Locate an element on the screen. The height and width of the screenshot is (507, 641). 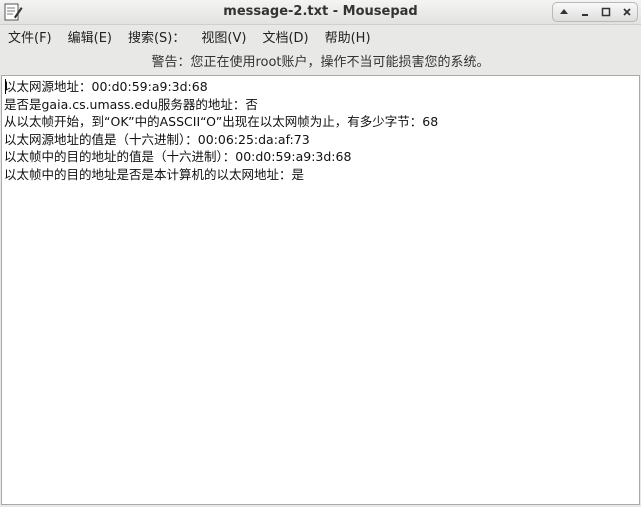
menu-file: 文件(F) is located at coordinates (30, 36).